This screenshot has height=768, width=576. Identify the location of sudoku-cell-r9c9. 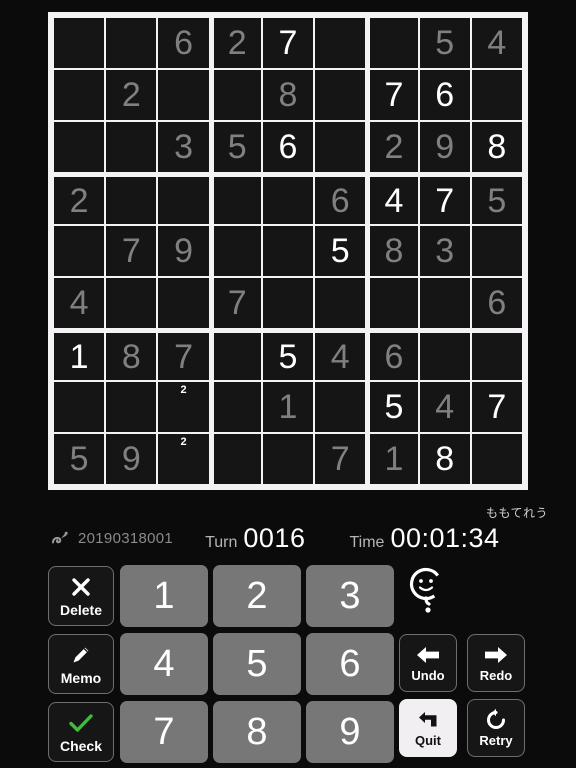
(496, 459).